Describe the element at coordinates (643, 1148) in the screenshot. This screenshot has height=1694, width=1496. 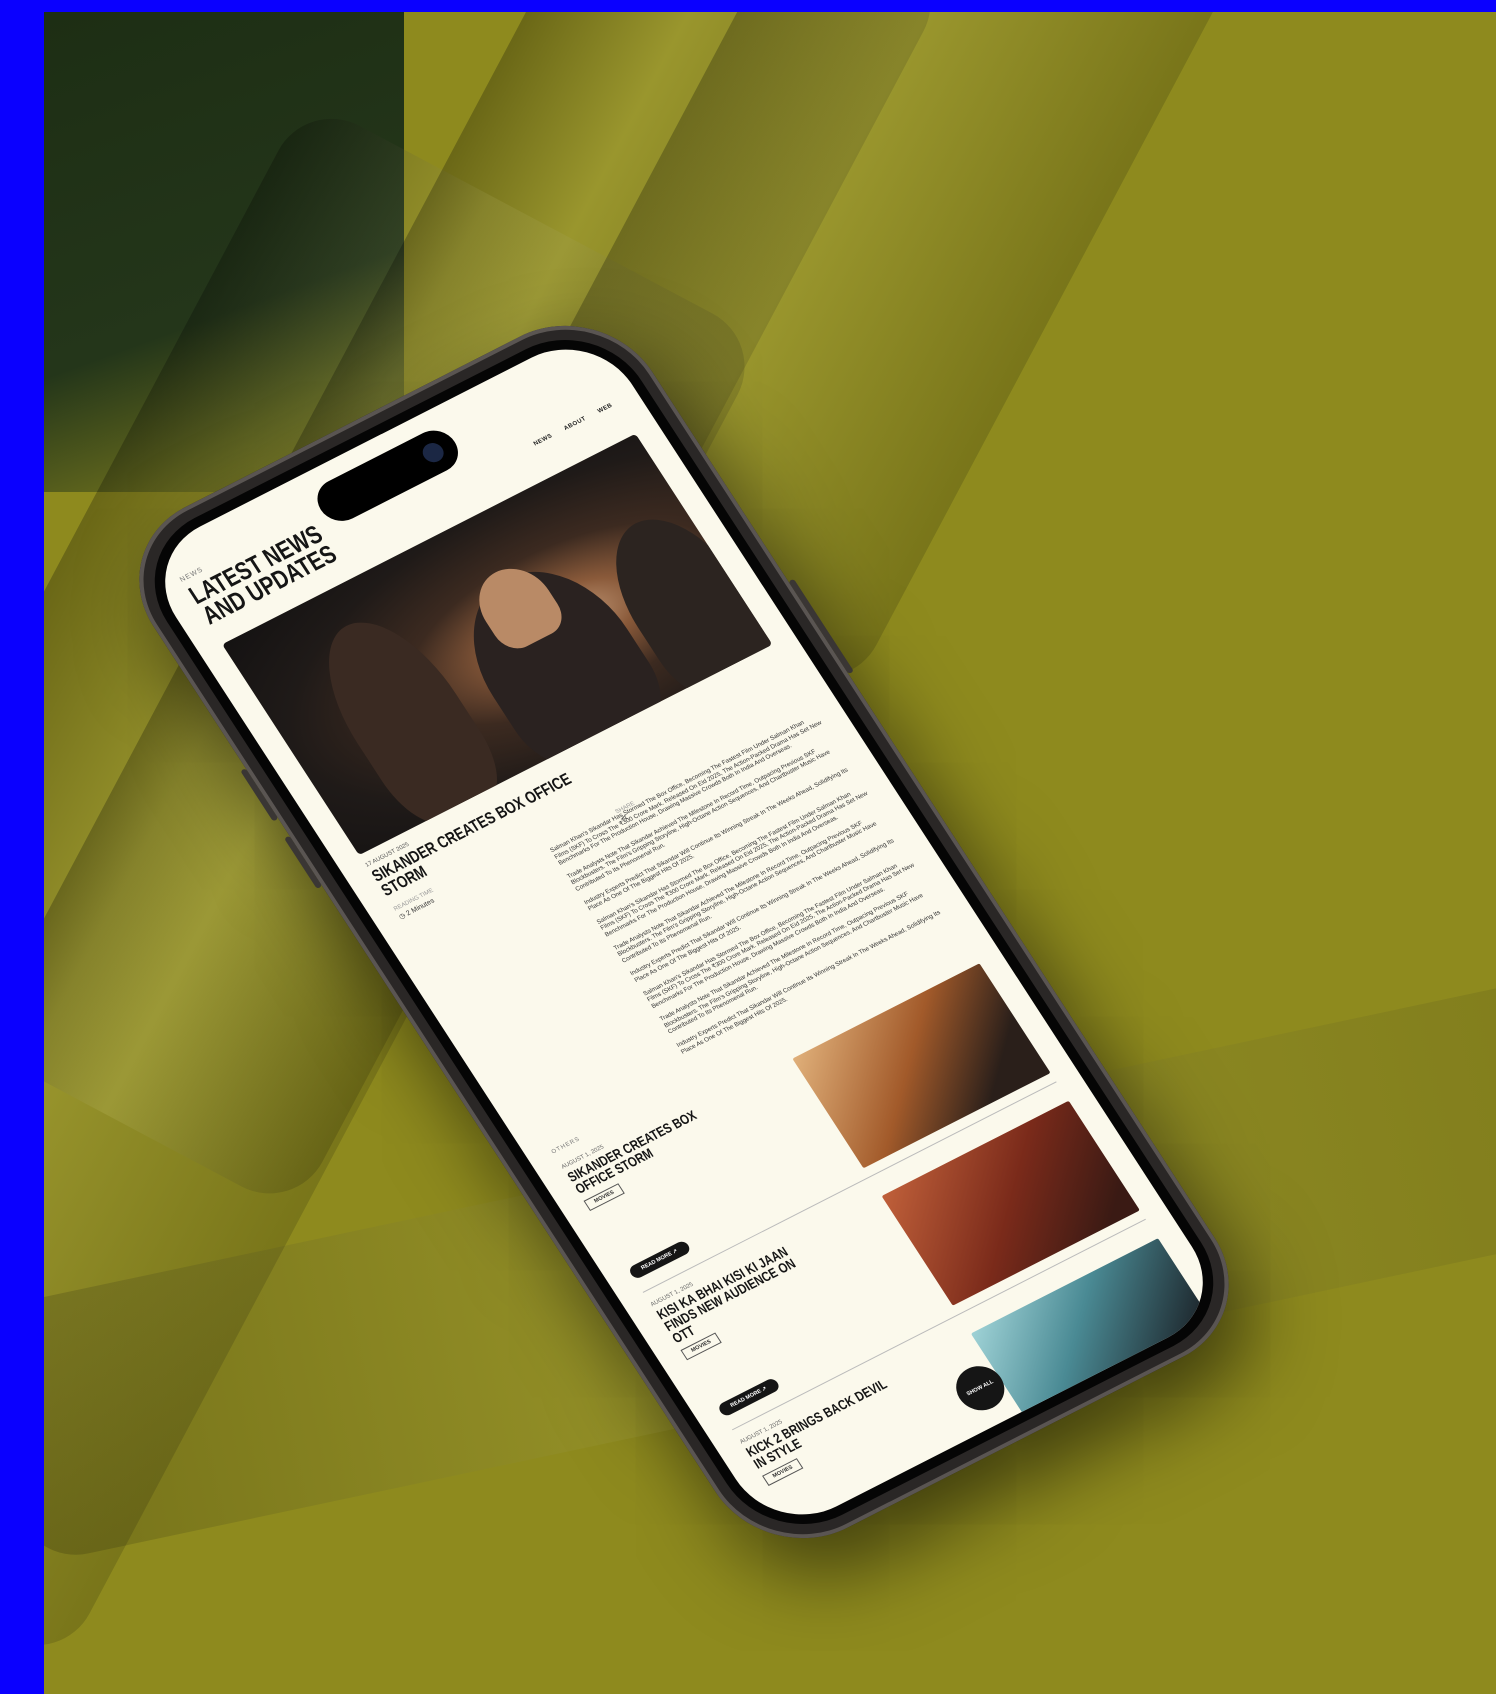
I see `news-title: SIKANDER CREATES BOX OFFICE STORM` at that location.